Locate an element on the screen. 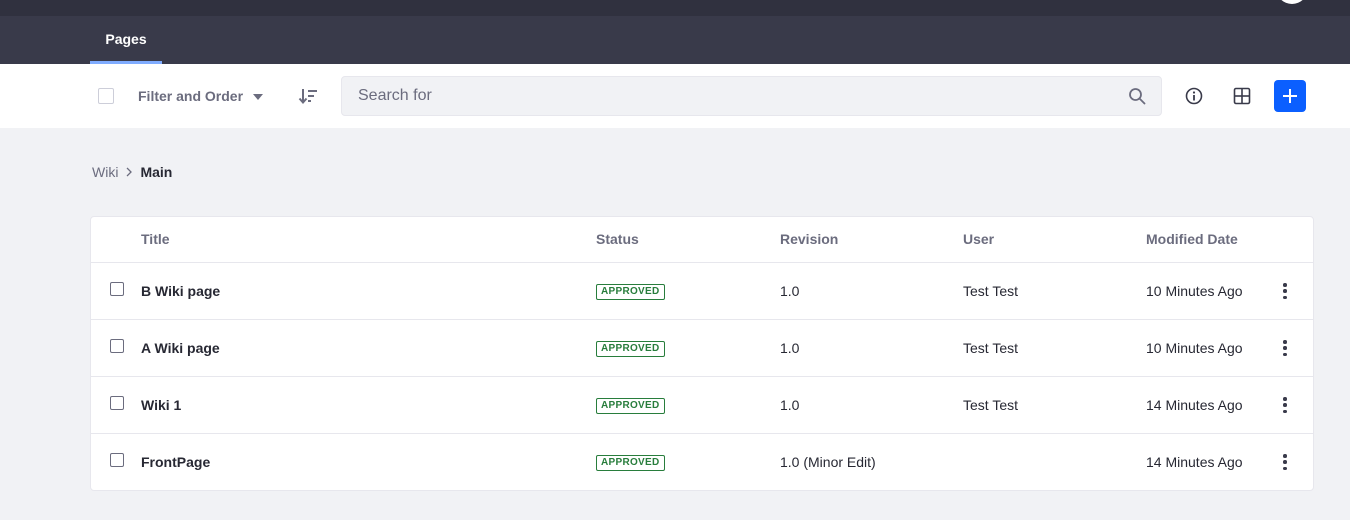  select-all-checkbox is located at coordinates (106, 96).